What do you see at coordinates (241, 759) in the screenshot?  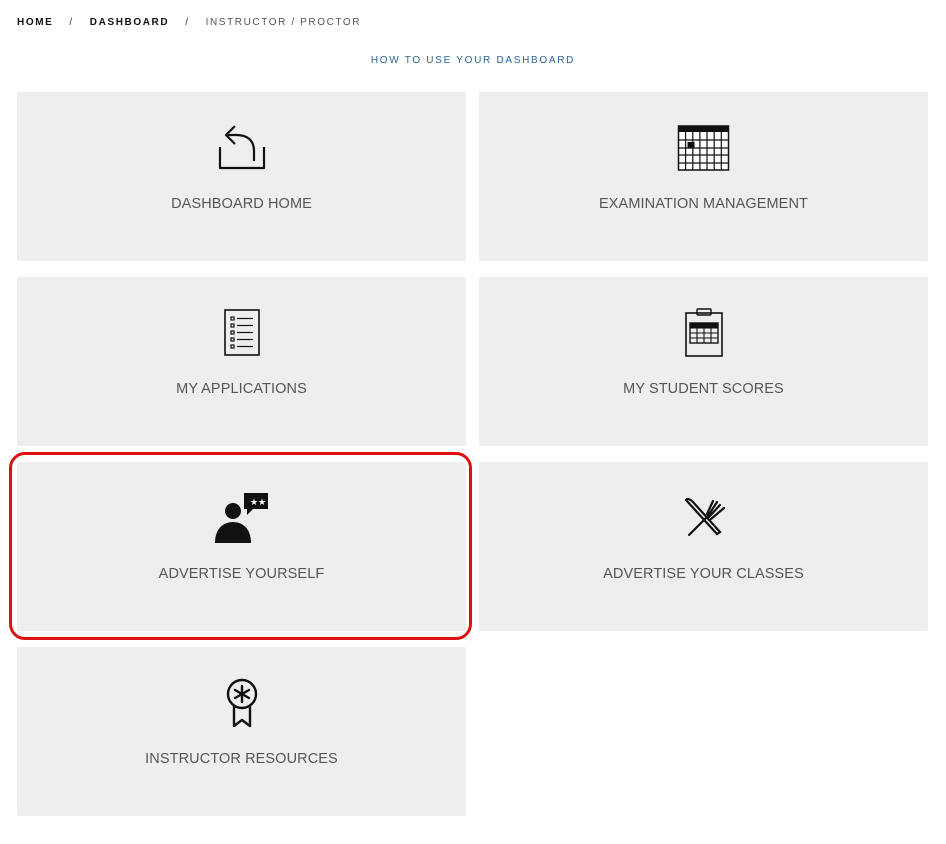 I see `tile-label: INSTRUCTOR RESOURCES` at bounding box center [241, 759].